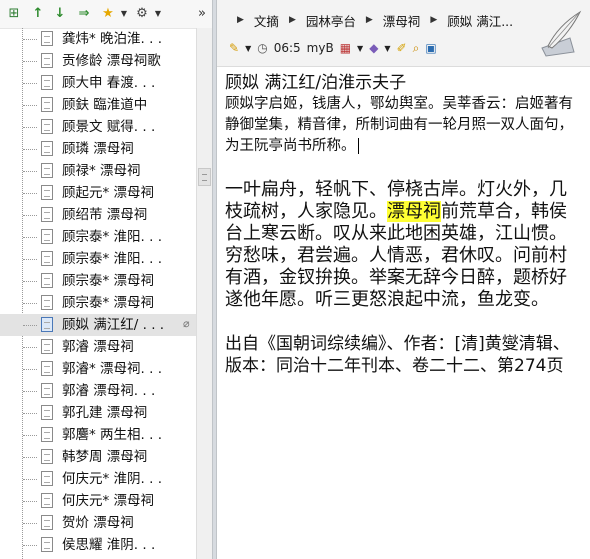 This screenshot has height=559, width=590. Describe the element at coordinates (402, 20) in the screenshot. I see `breadcrumb-item: 漂母祠` at that location.